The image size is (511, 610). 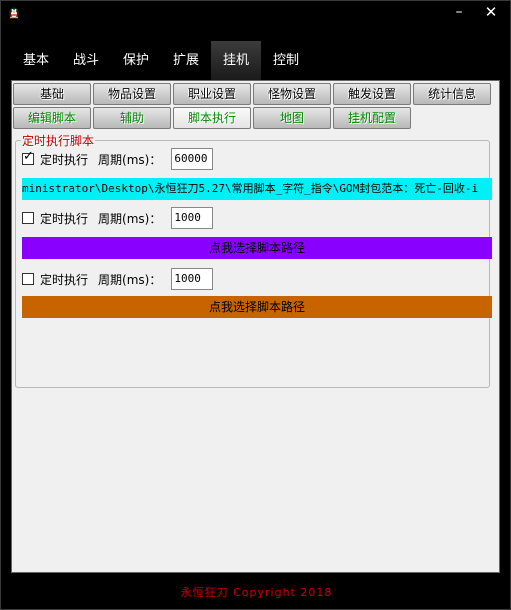 What do you see at coordinates (36, 61) in the screenshot?
I see `tab-basic: 基本` at bounding box center [36, 61].